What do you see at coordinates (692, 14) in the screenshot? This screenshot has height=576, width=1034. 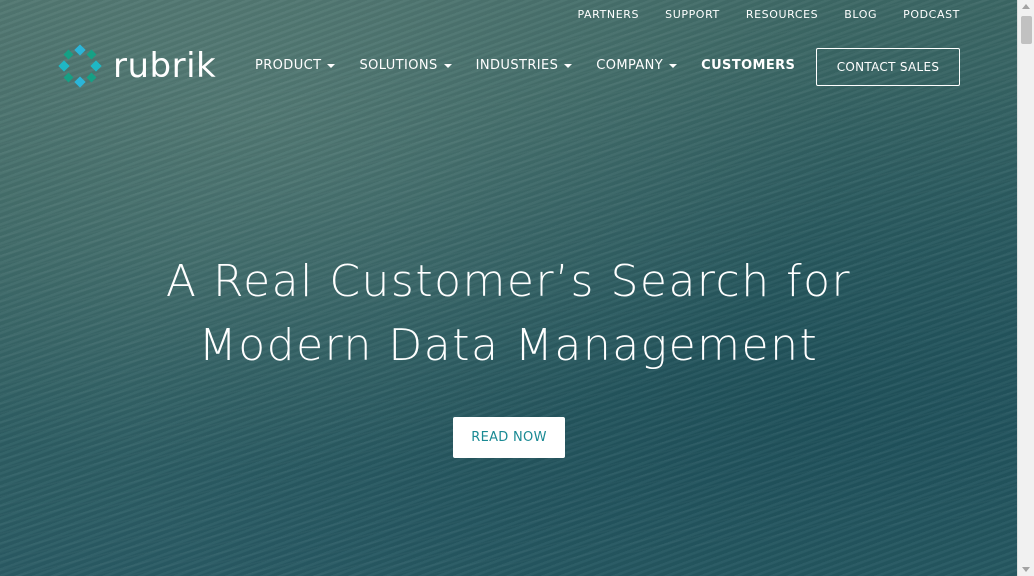 I see `top-link-support: SUPPORT` at bounding box center [692, 14].